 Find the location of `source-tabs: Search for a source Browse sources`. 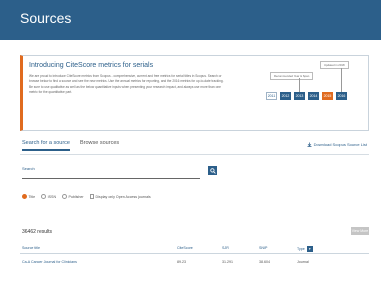

source-tabs: Search for a source Browse sources is located at coordinates (70, 145).